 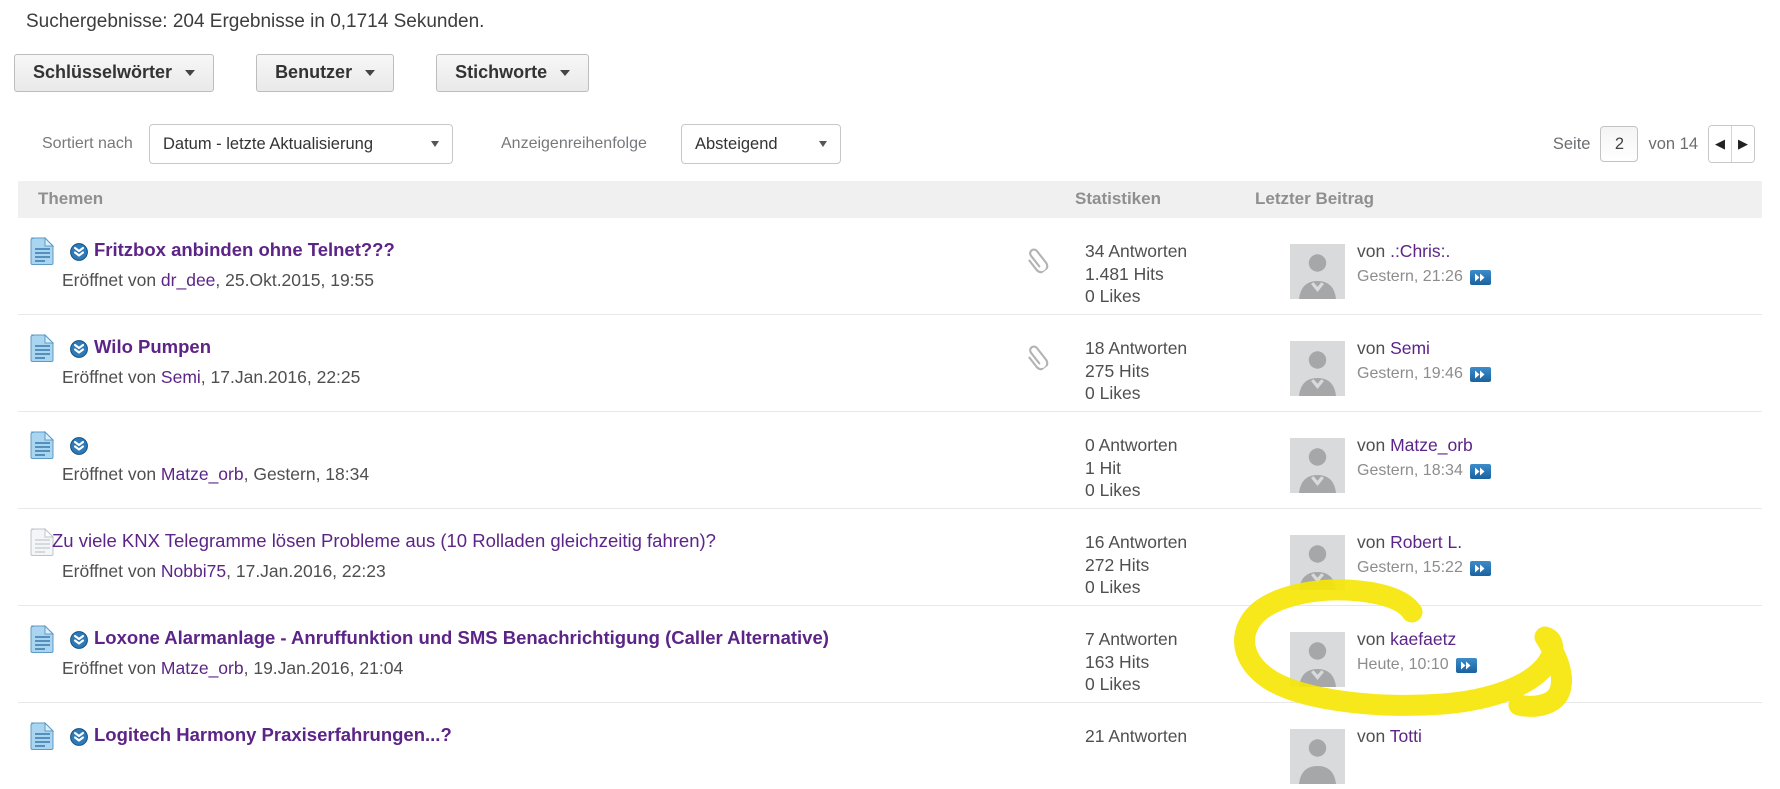 What do you see at coordinates (1410, 276) in the screenshot?
I see `last-post-timestamp: Gestern, 21:26` at bounding box center [1410, 276].